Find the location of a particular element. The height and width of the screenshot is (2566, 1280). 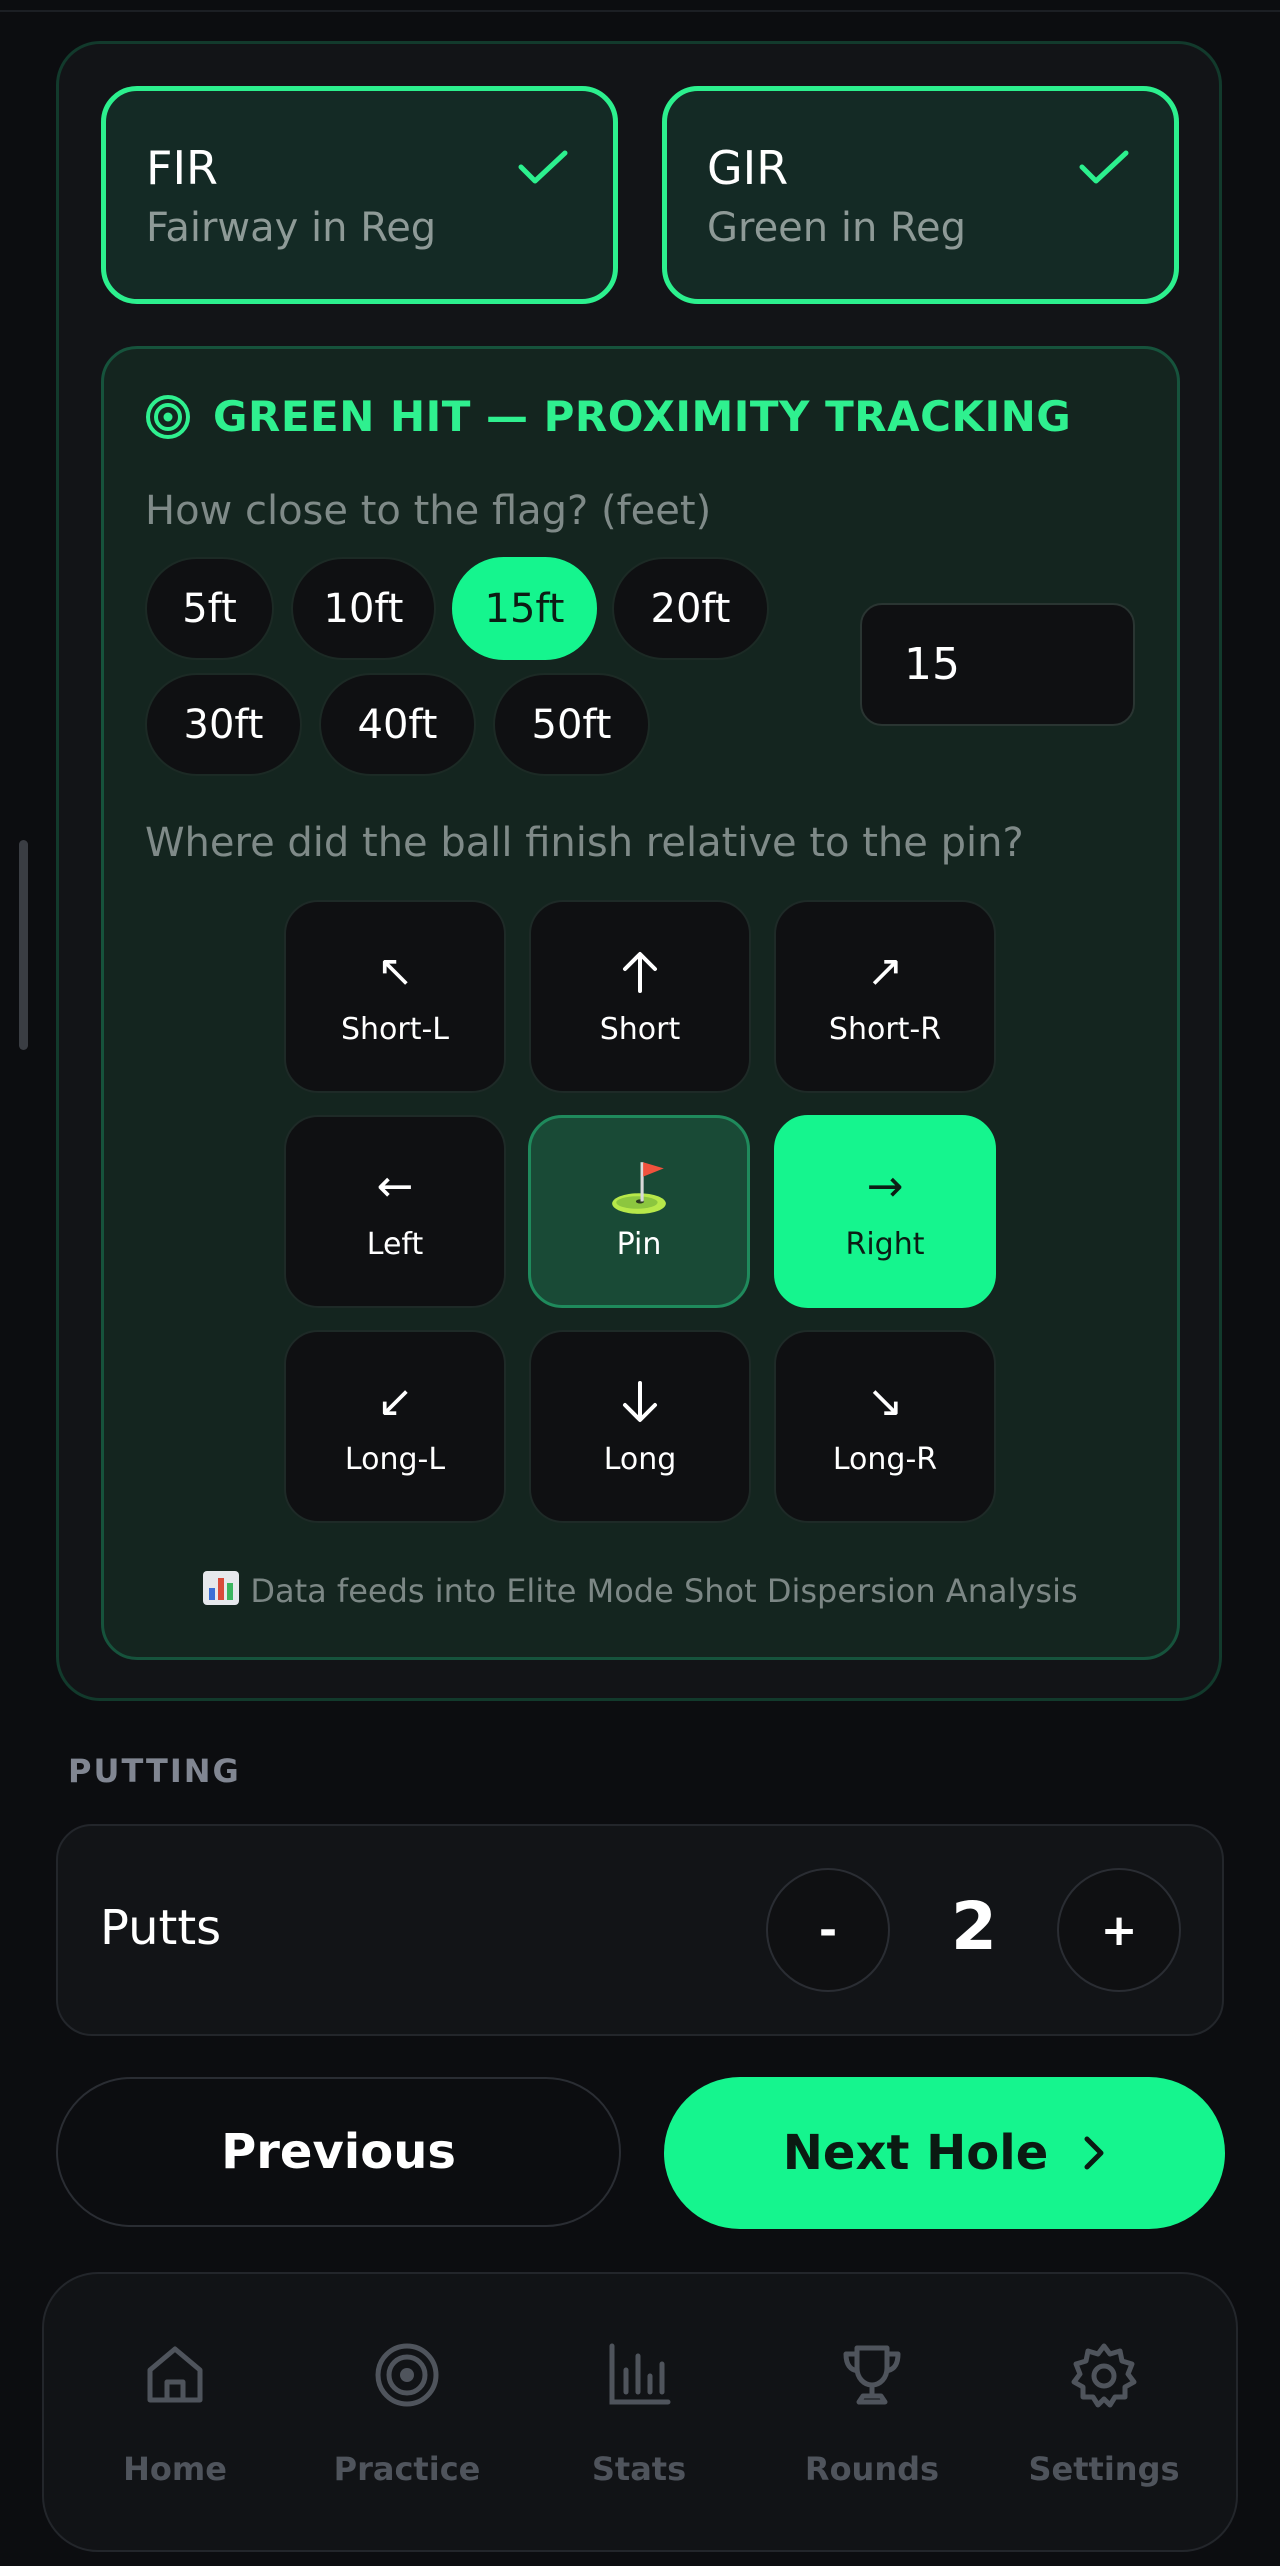

arrow-down-left-icon: ↙ is located at coordinates (395, 1401).